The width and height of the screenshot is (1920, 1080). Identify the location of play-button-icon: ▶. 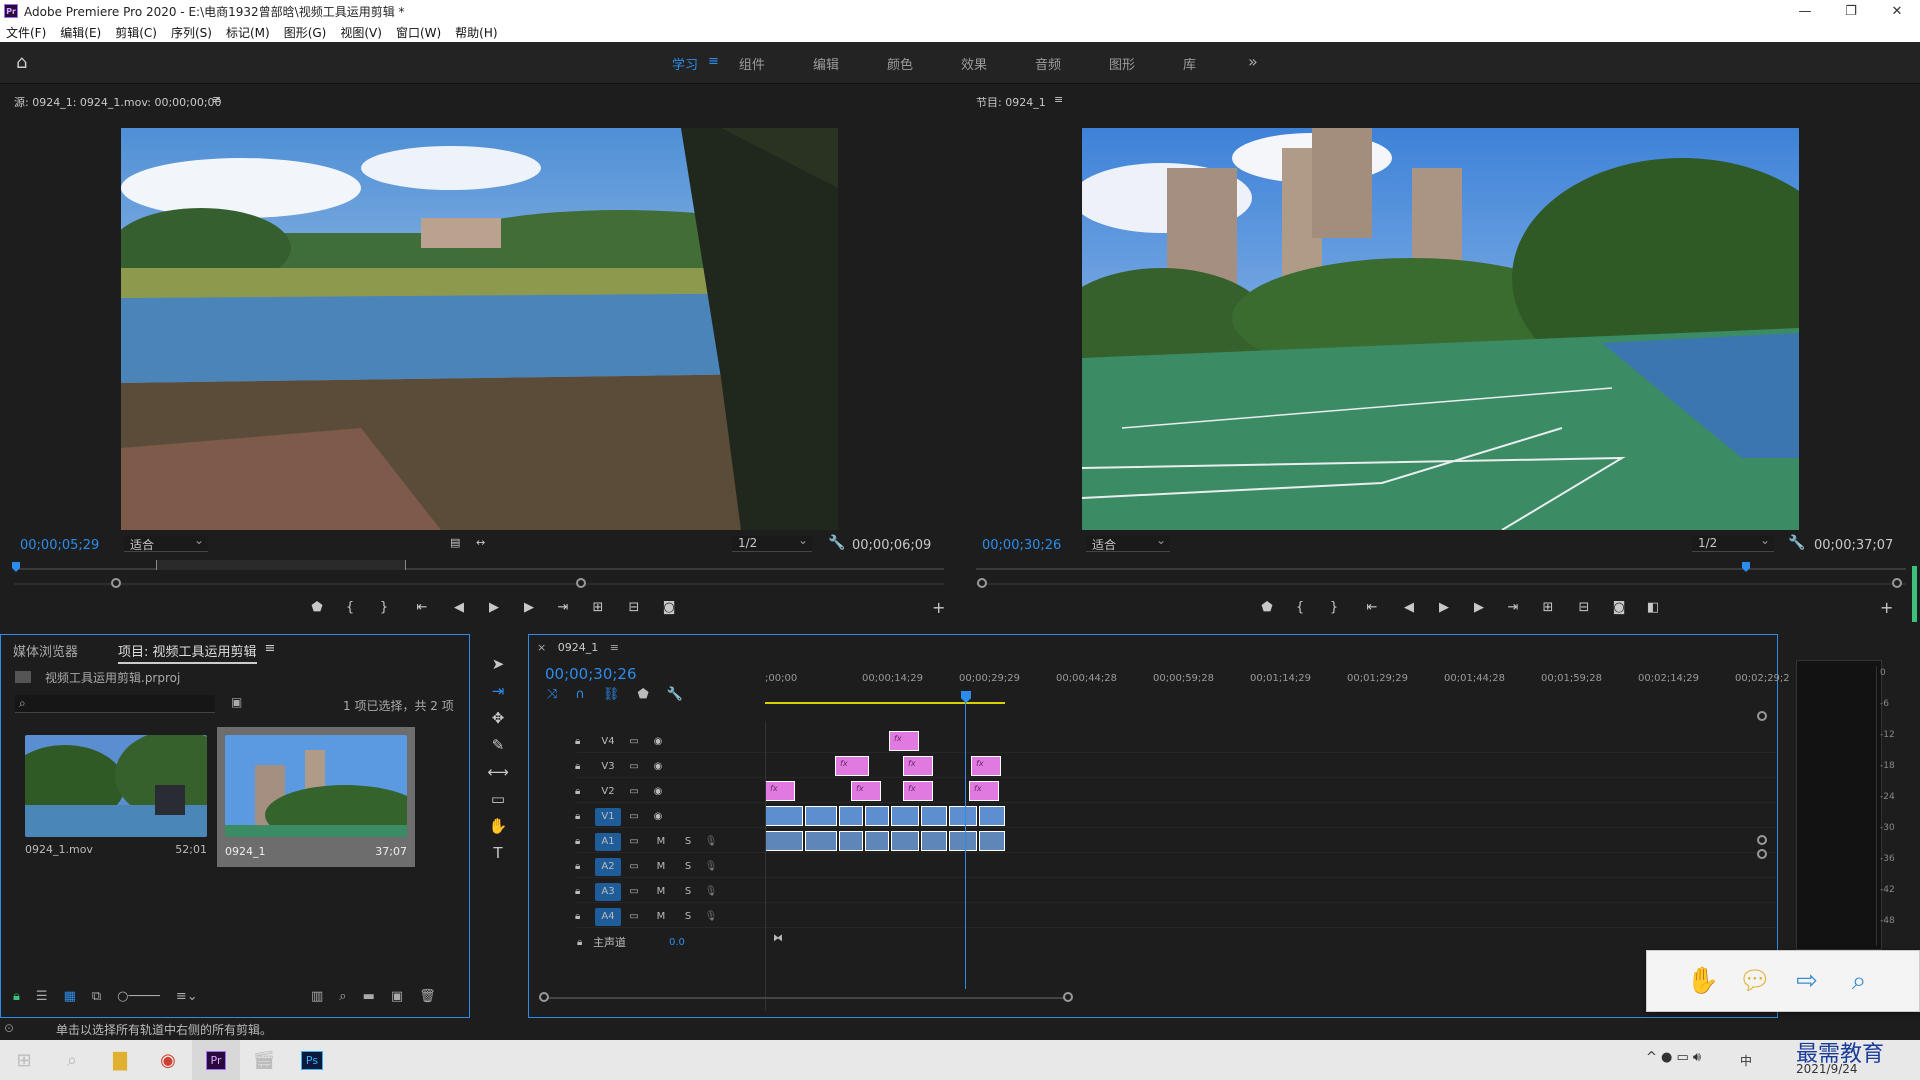
(1444, 607).